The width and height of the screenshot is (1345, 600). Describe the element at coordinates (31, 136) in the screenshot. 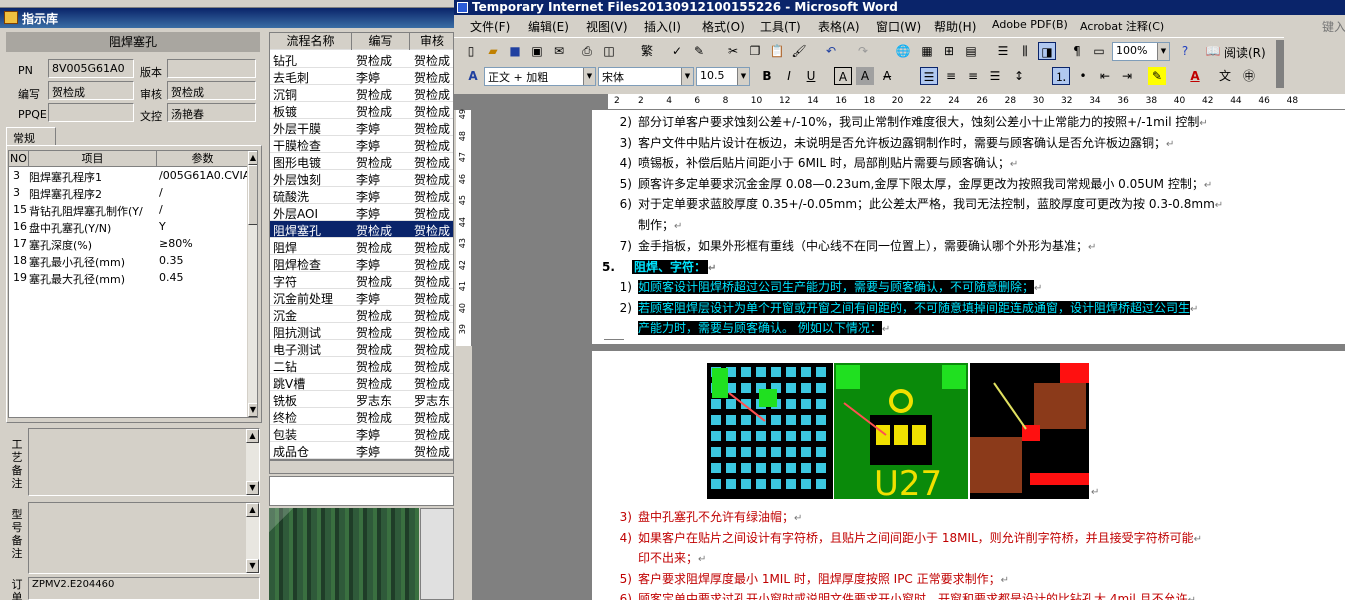

I see `tab-regular: 常规` at that location.